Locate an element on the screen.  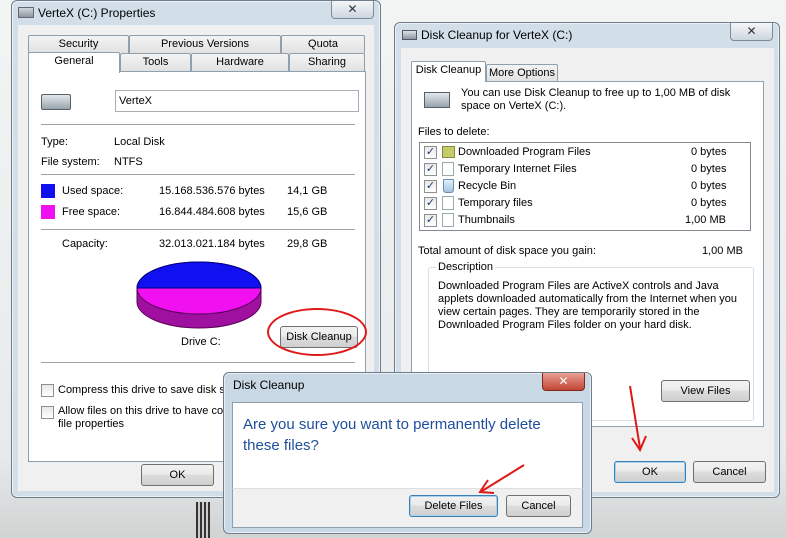
capacity-bytes: 32.013.021.184 bytes is located at coordinates (212, 244).